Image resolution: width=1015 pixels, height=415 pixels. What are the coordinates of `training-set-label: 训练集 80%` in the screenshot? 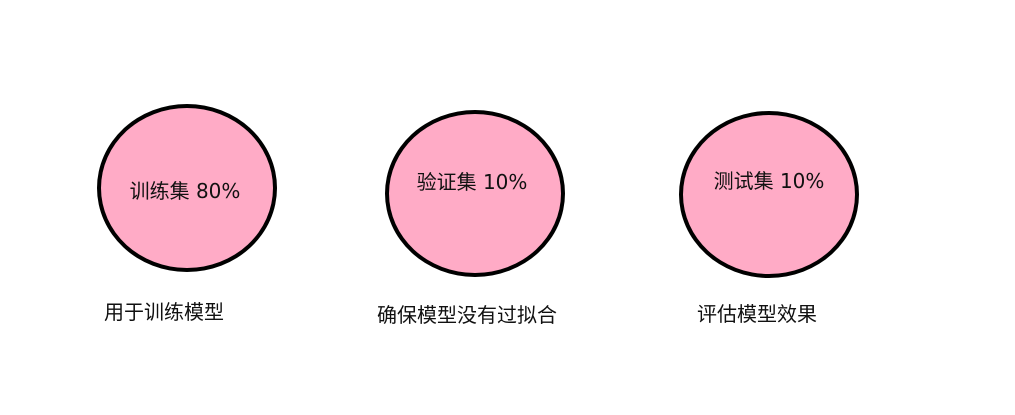 It's located at (185, 190).